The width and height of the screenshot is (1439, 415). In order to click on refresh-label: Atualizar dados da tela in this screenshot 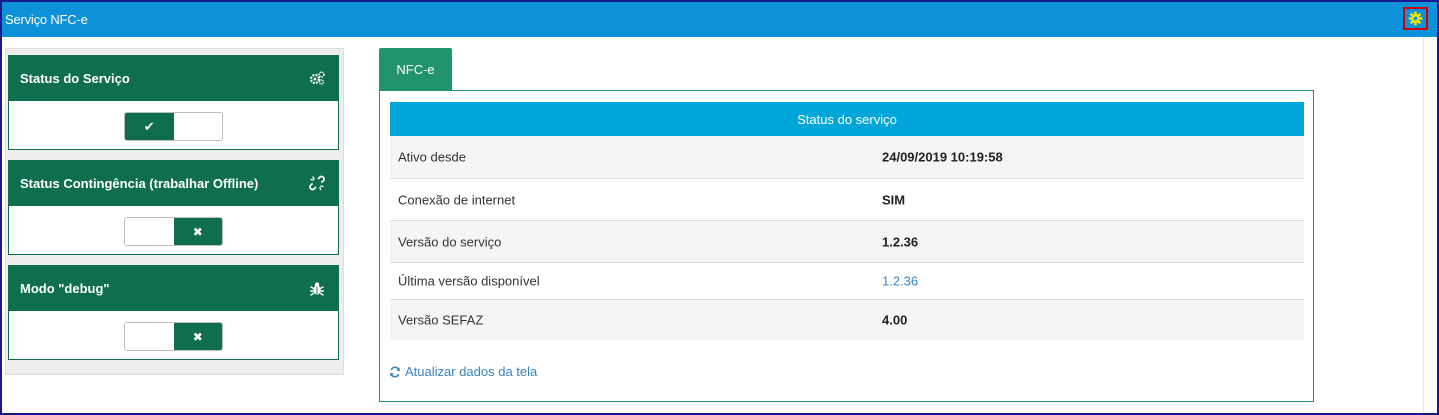, I will do `click(471, 371)`.